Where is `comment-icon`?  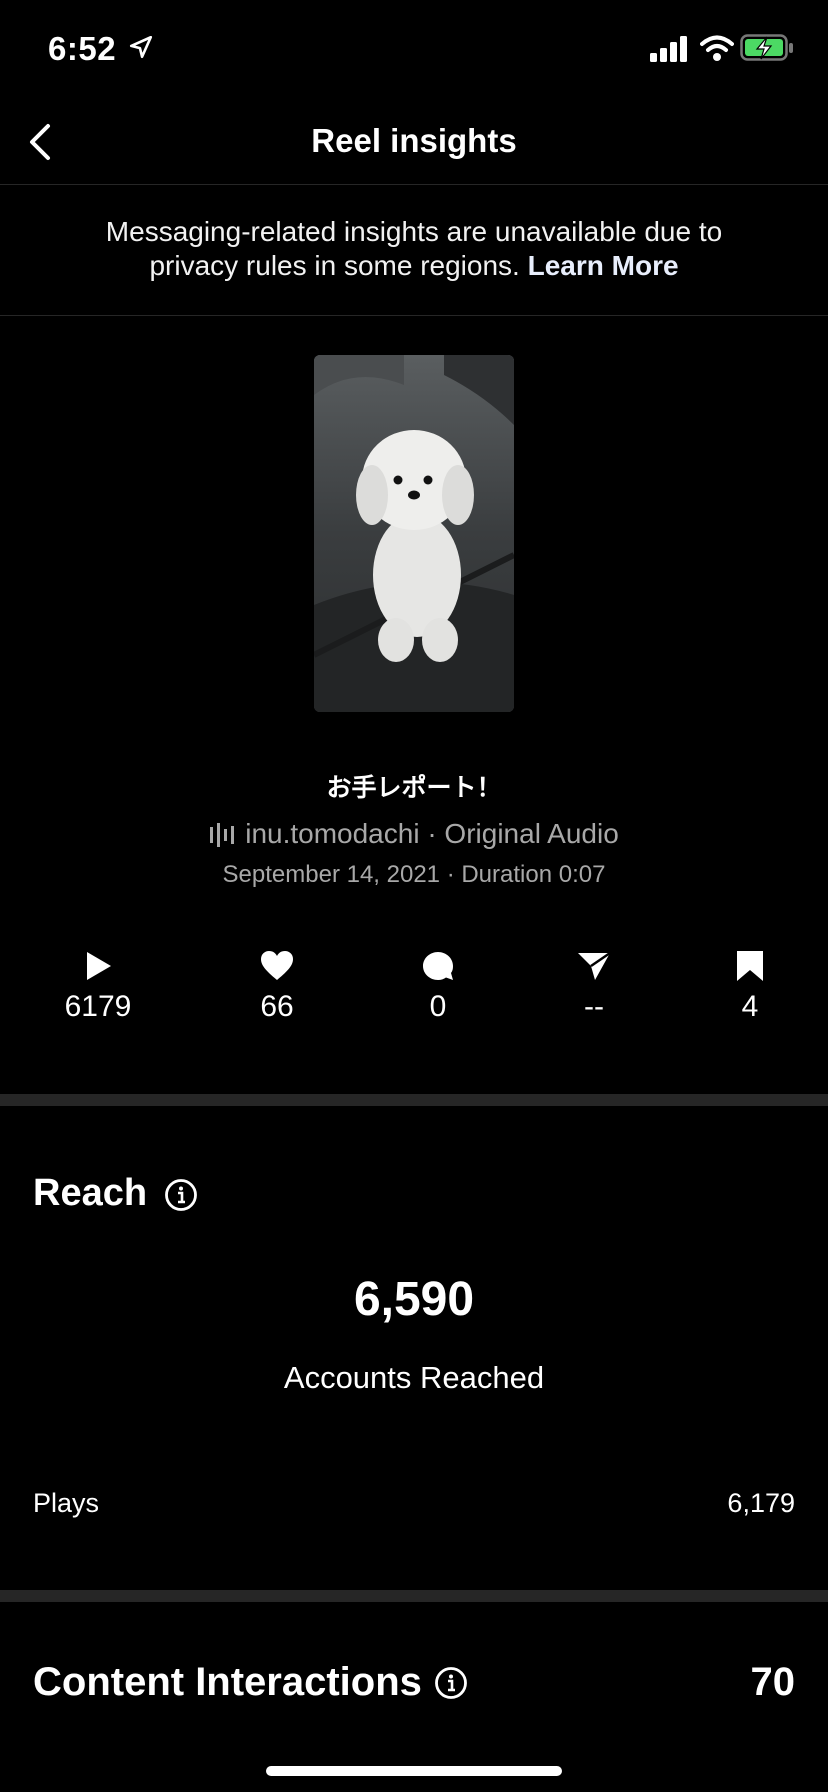
comment-icon is located at coordinates (438, 966).